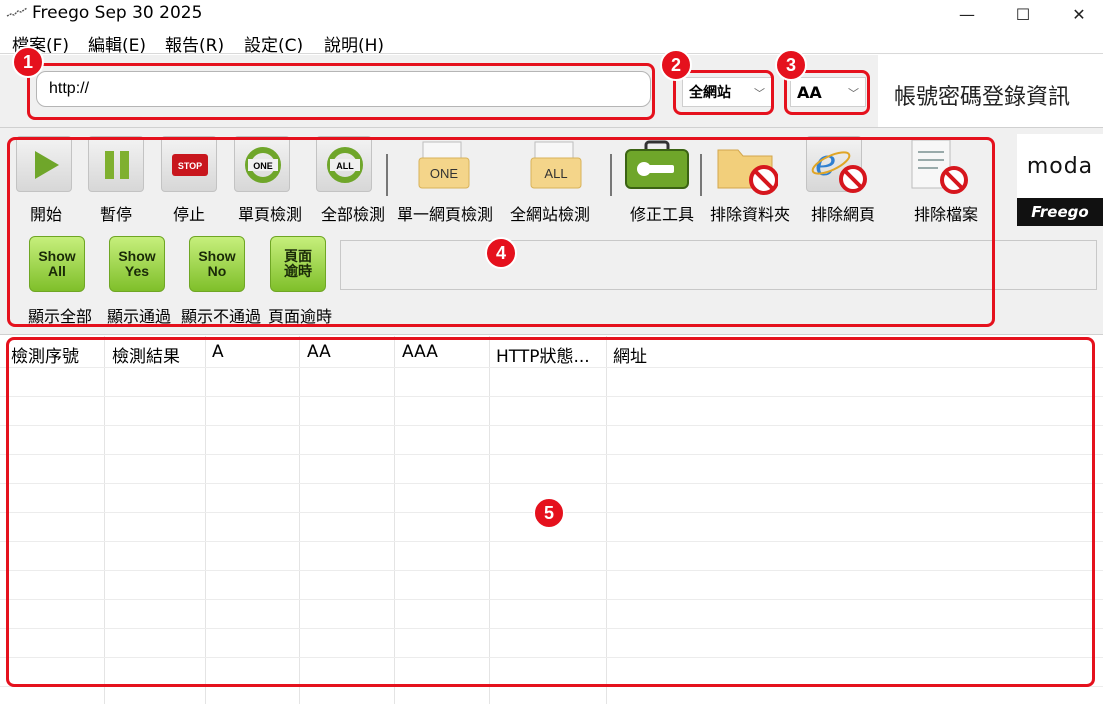 Image resolution: width=1103 pixels, height=704 pixels. Describe the element at coordinates (501, 253) in the screenshot. I see `annotation-badge-4: 4` at that location.